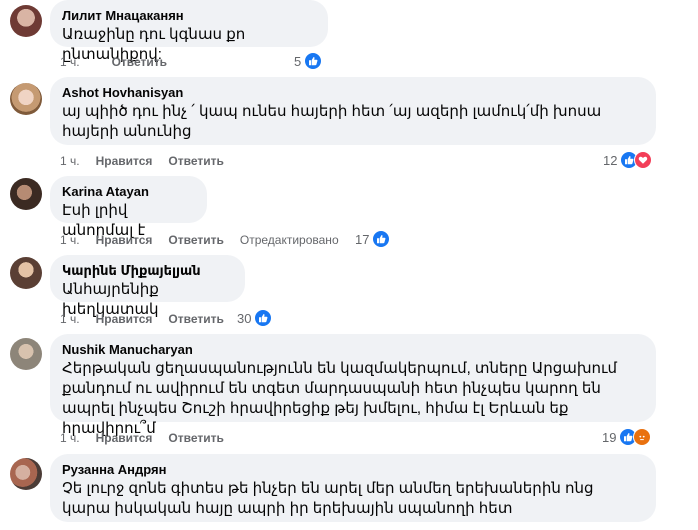 This screenshot has width=698, height=530. I want to click on reaction-count: 17, so click(362, 239).